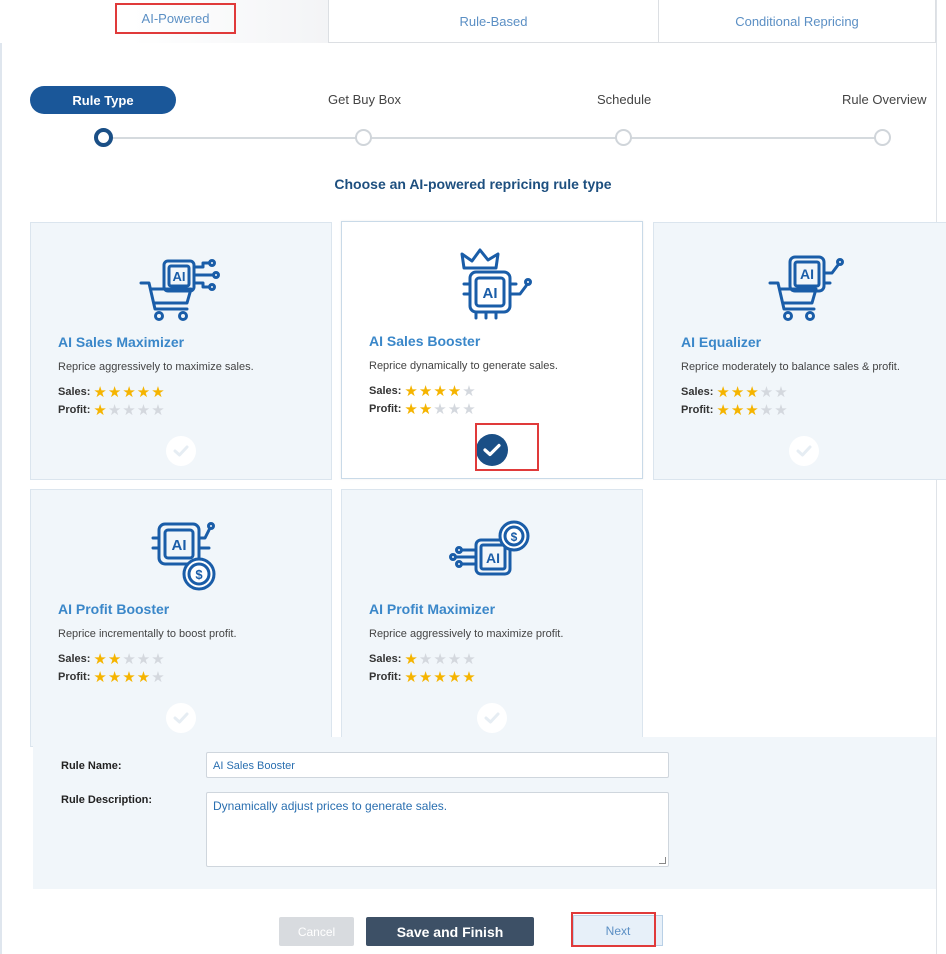  What do you see at coordinates (425, 341) in the screenshot?
I see `card-title: AI Sales Booster` at bounding box center [425, 341].